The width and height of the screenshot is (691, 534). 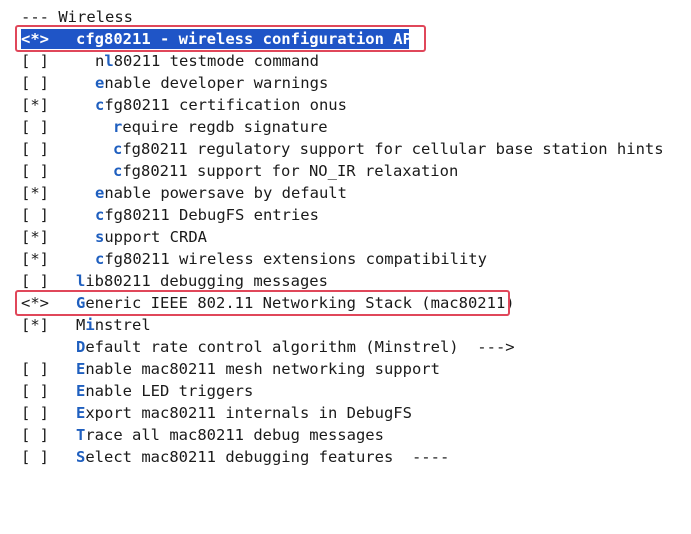 I want to click on menu-item-nl80211-testmode: [ ] nl80211 testmode command, so click(x=345, y=61).